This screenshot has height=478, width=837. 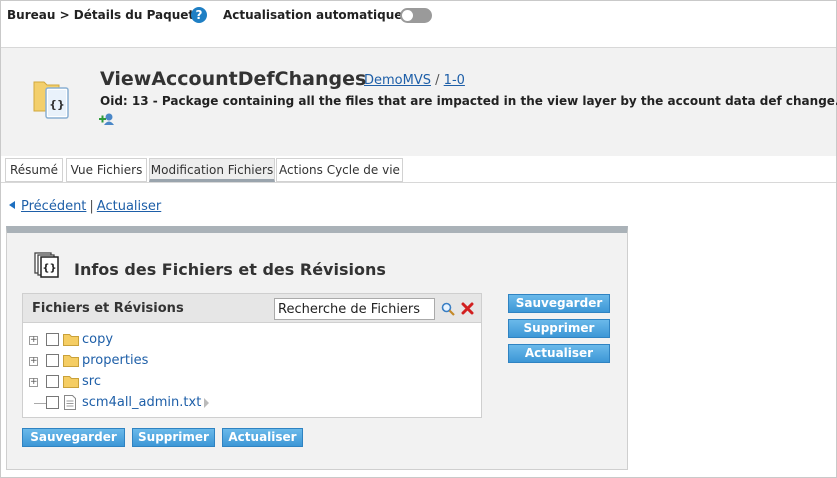 What do you see at coordinates (339, 170) in the screenshot?
I see `tab-lifecycle-actions: Actions Cycle de vie` at bounding box center [339, 170].